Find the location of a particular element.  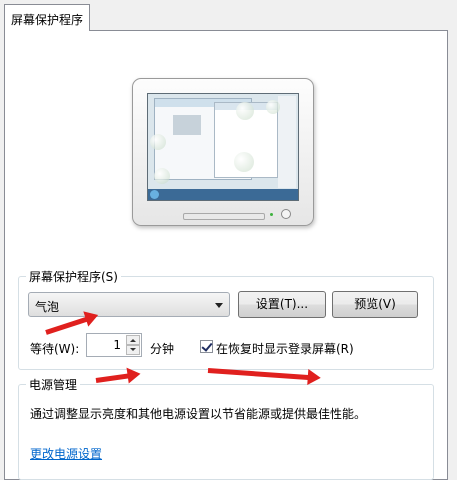

screensaver-select: 气泡 is located at coordinates (129, 304).